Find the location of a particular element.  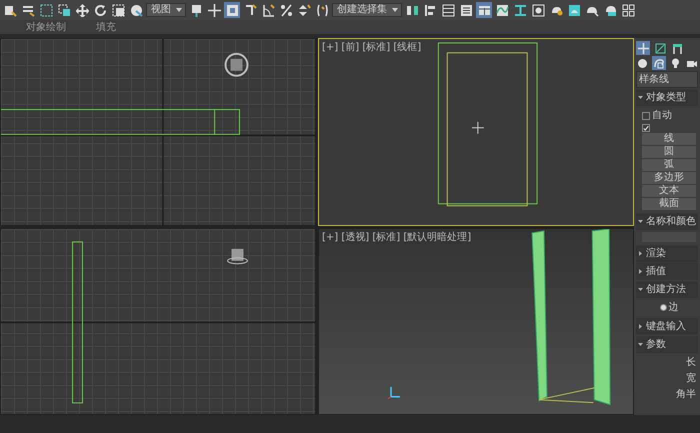

percent-snap-button is located at coordinates (286, 10).